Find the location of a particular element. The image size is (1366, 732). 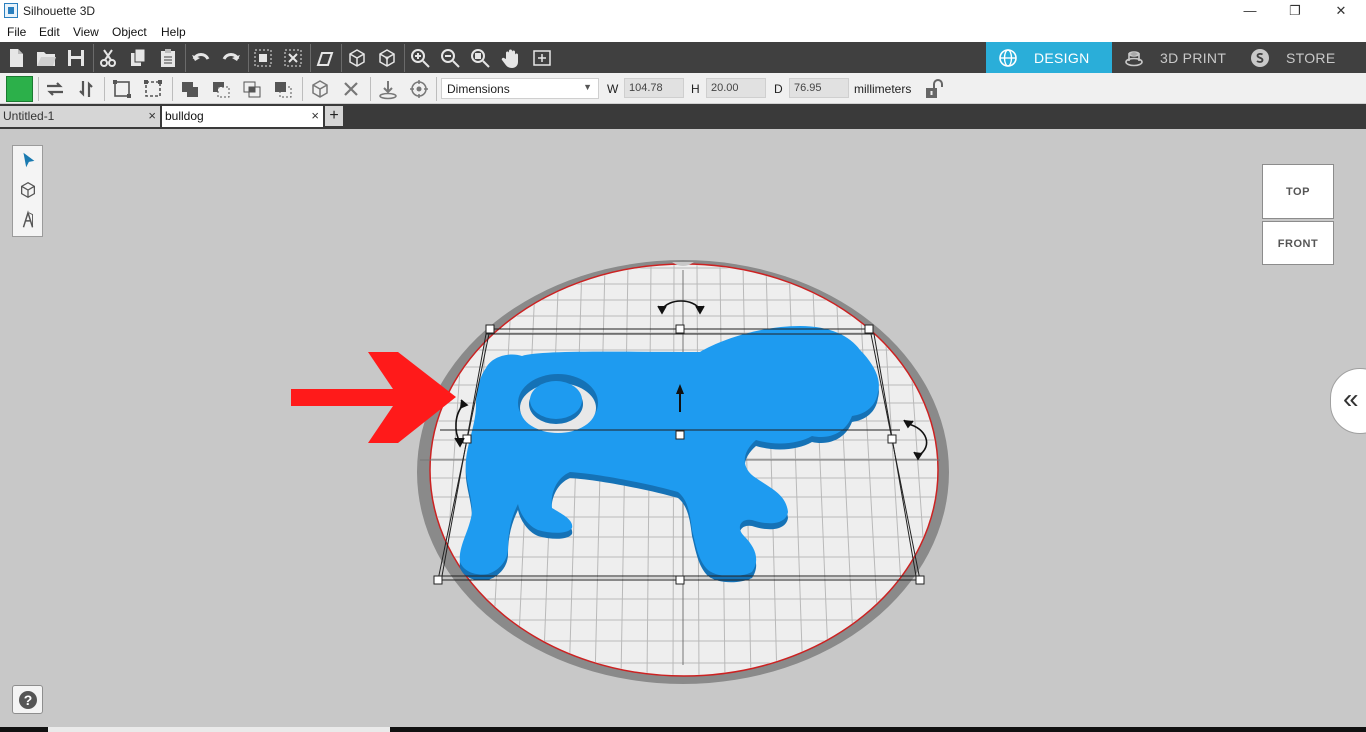

intersect-icon is located at coordinates (252, 89).